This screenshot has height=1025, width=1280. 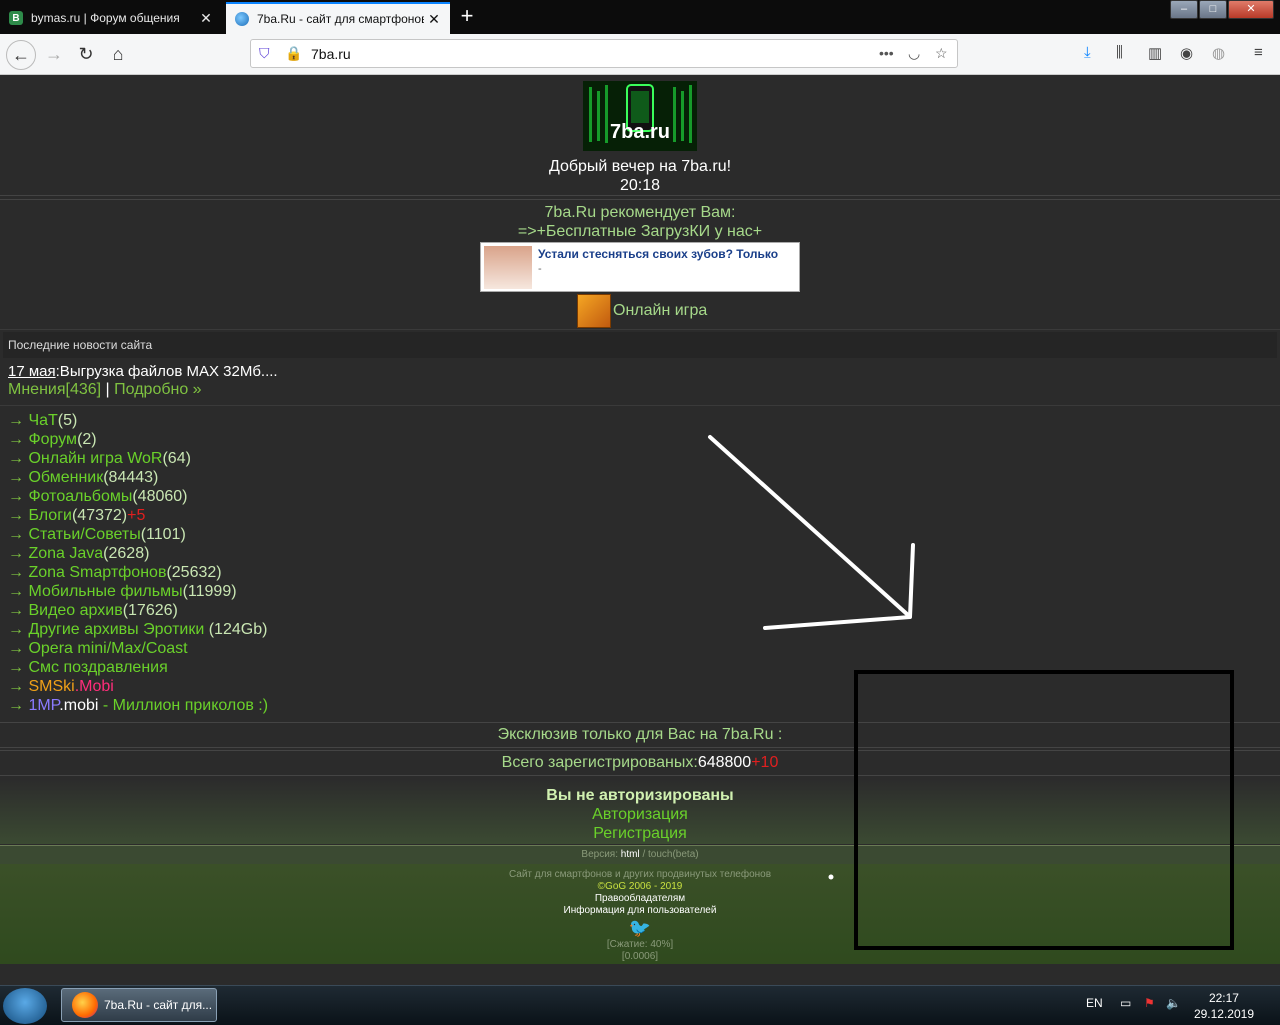 What do you see at coordinates (1125, 1003) in the screenshot?
I see `network-icon: ▭` at bounding box center [1125, 1003].